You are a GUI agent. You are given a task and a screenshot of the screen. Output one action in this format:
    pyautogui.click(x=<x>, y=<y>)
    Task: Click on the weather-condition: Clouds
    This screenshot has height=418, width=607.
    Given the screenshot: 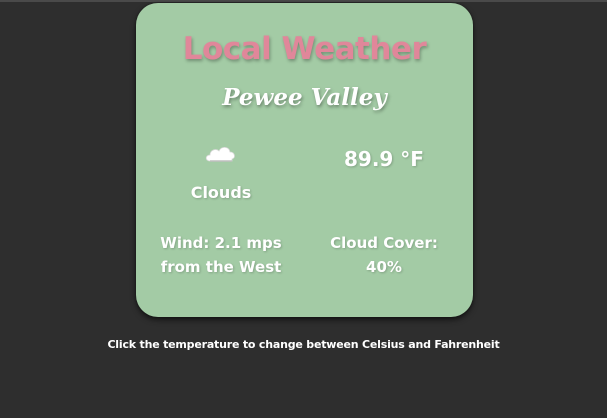 What is the action you would take?
    pyautogui.click(x=221, y=192)
    